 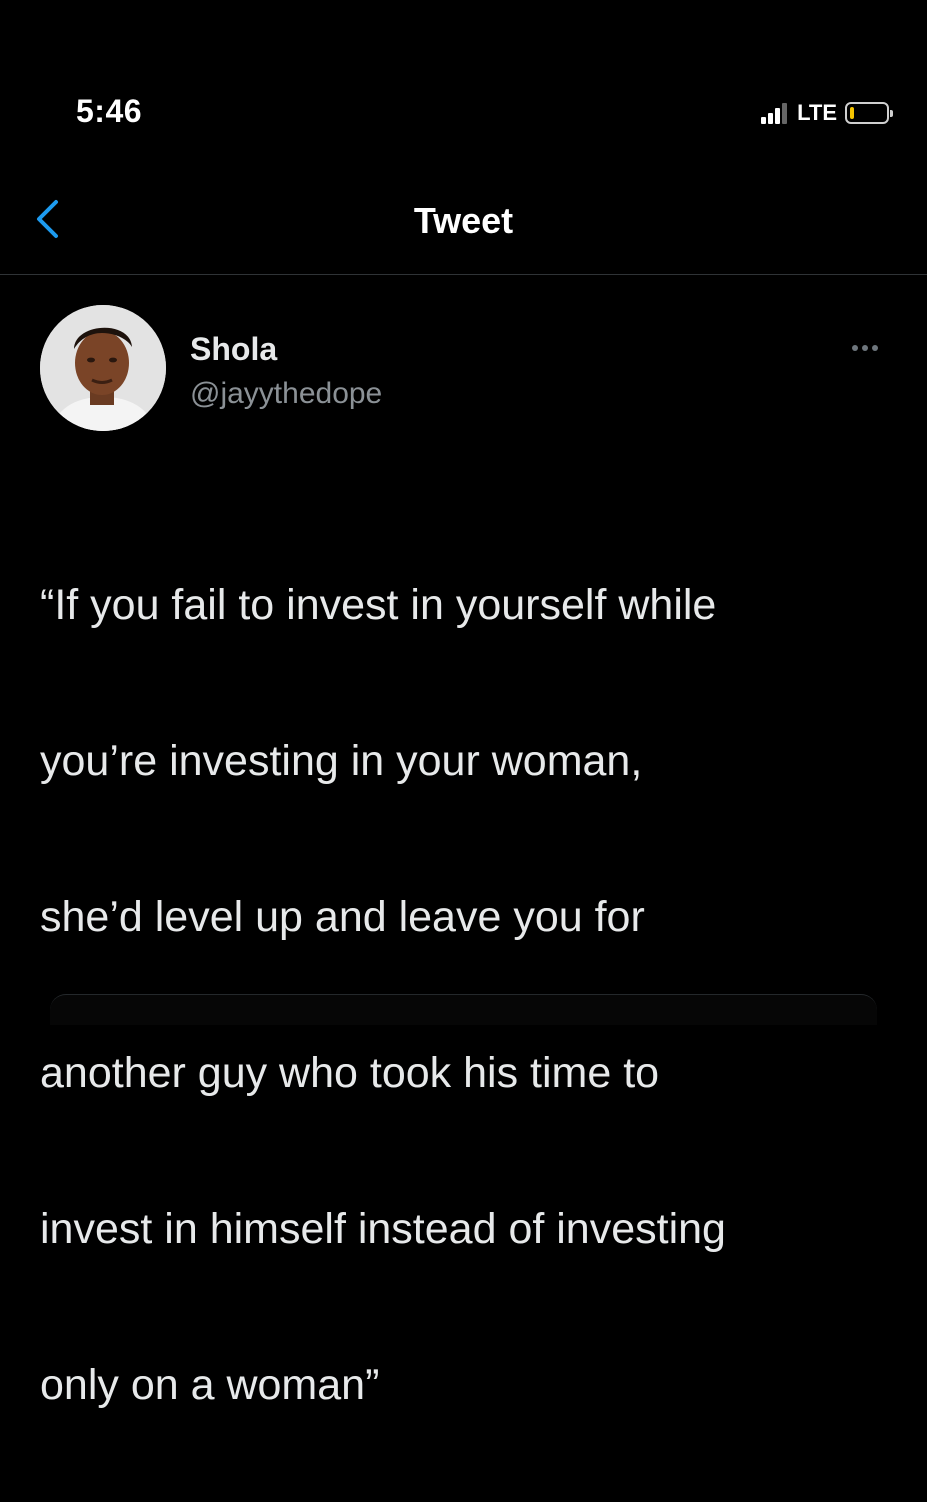 What do you see at coordinates (869, 113) in the screenshot?
I see `battery-icon` at bounding box center [869, 113].